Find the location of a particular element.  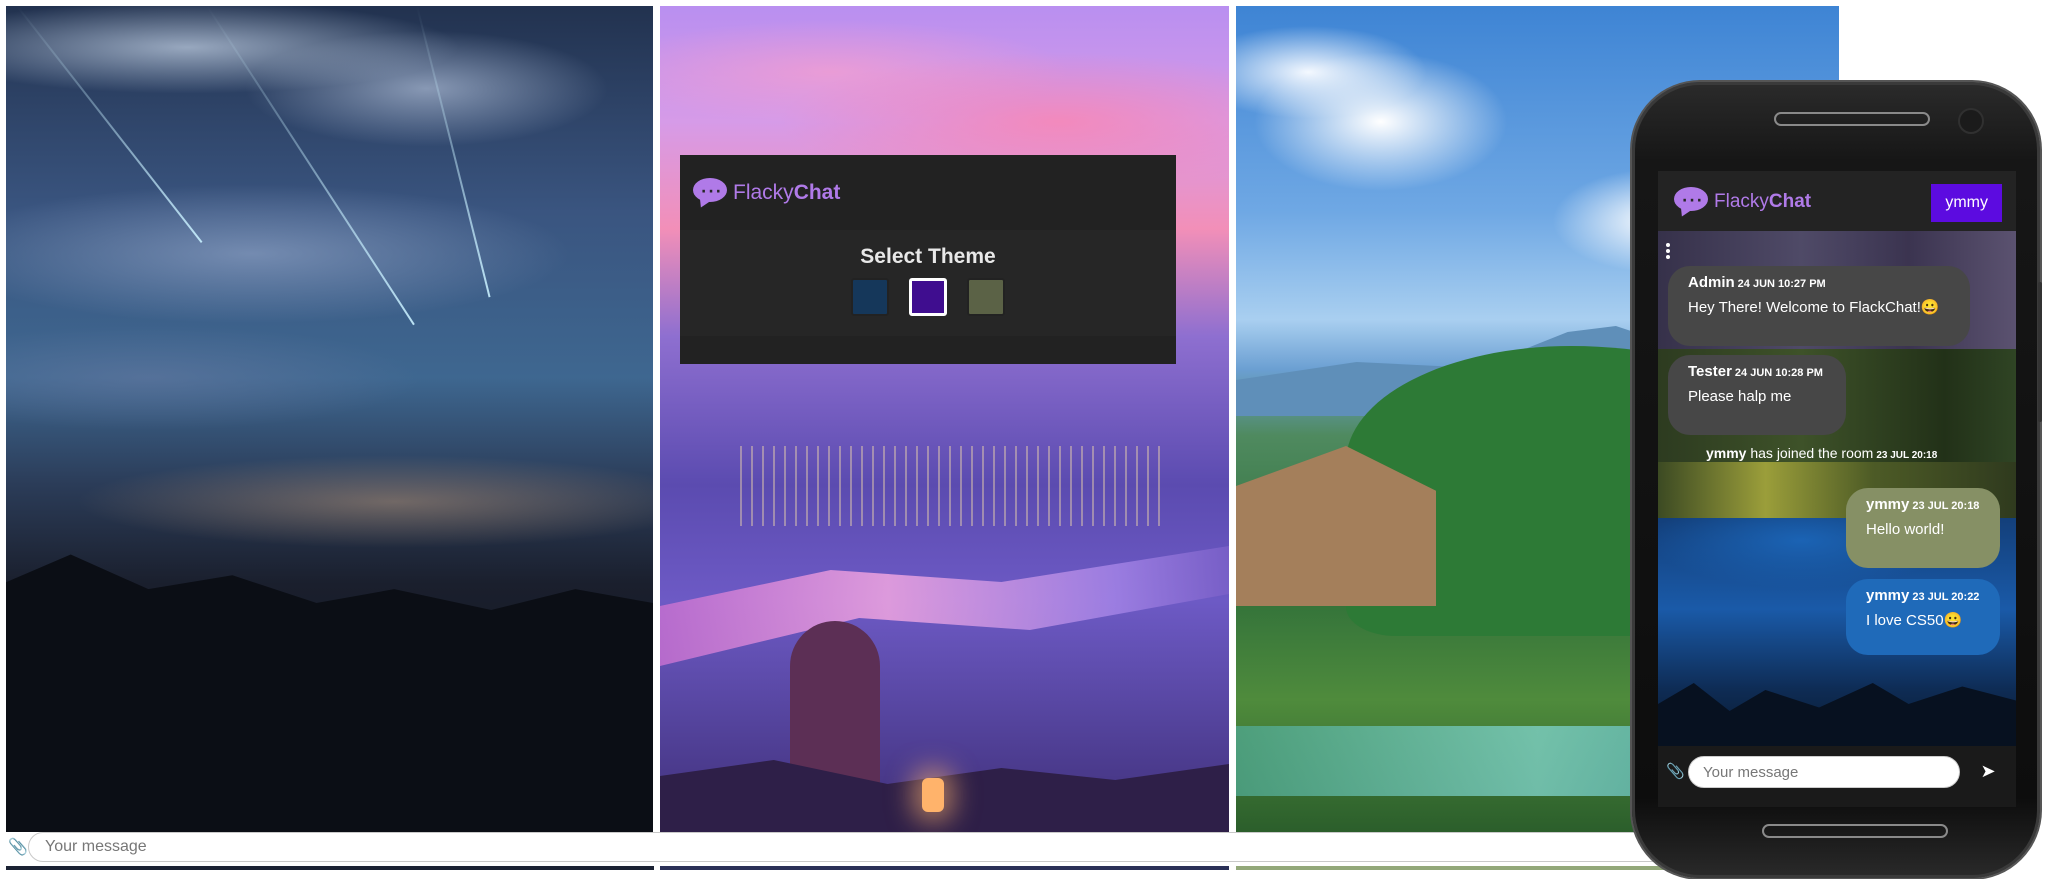

message-bubble-own: ymmy 23 JUL 20:18 Hello world! is located at coordinates (1923, 528).